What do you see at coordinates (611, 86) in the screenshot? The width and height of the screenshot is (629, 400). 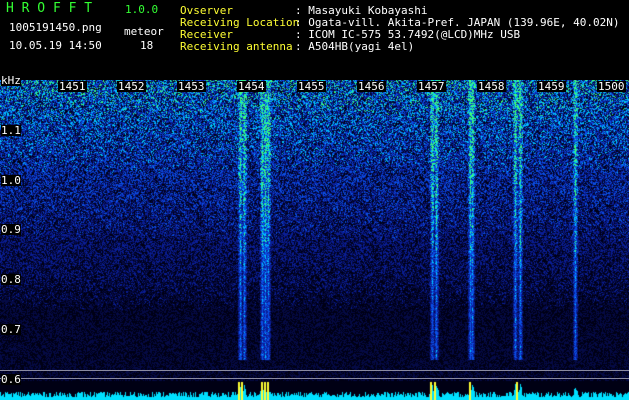 I see `x-tick-label: 1500` at bounding box center [611, 86].